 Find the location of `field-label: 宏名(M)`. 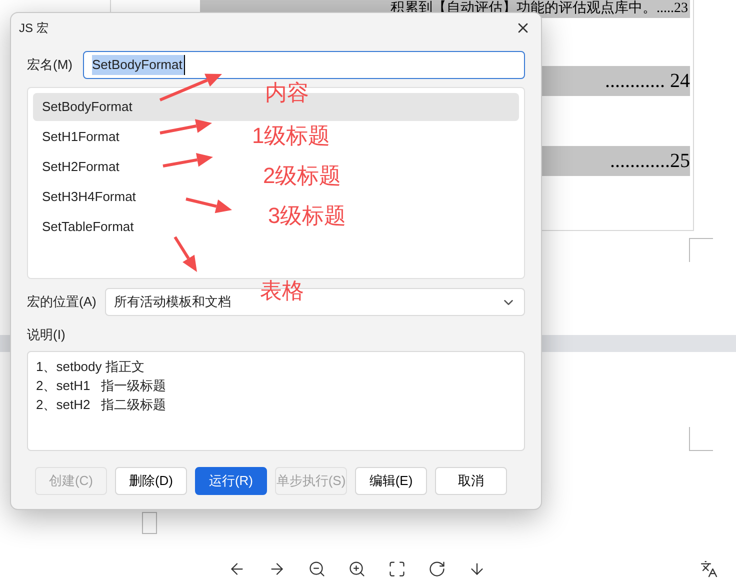

field-label: 宏名(M) is located at coordinates (50, 65).